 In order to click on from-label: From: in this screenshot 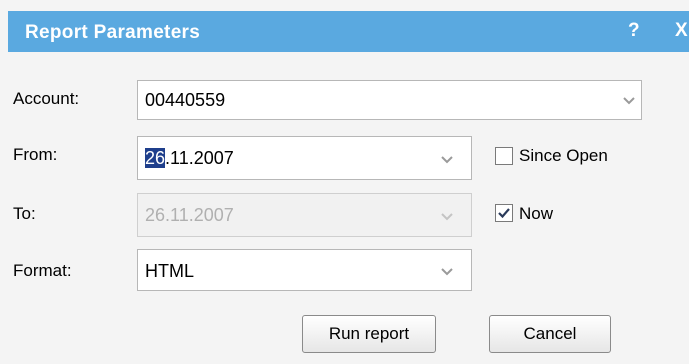, I will do `click(35, 154)`.